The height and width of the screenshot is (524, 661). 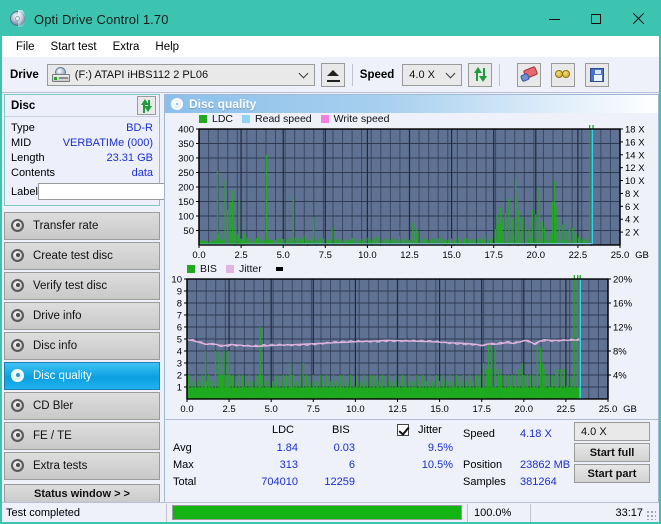 I want to click on svg-text: 7, so click(x=179, y=316).